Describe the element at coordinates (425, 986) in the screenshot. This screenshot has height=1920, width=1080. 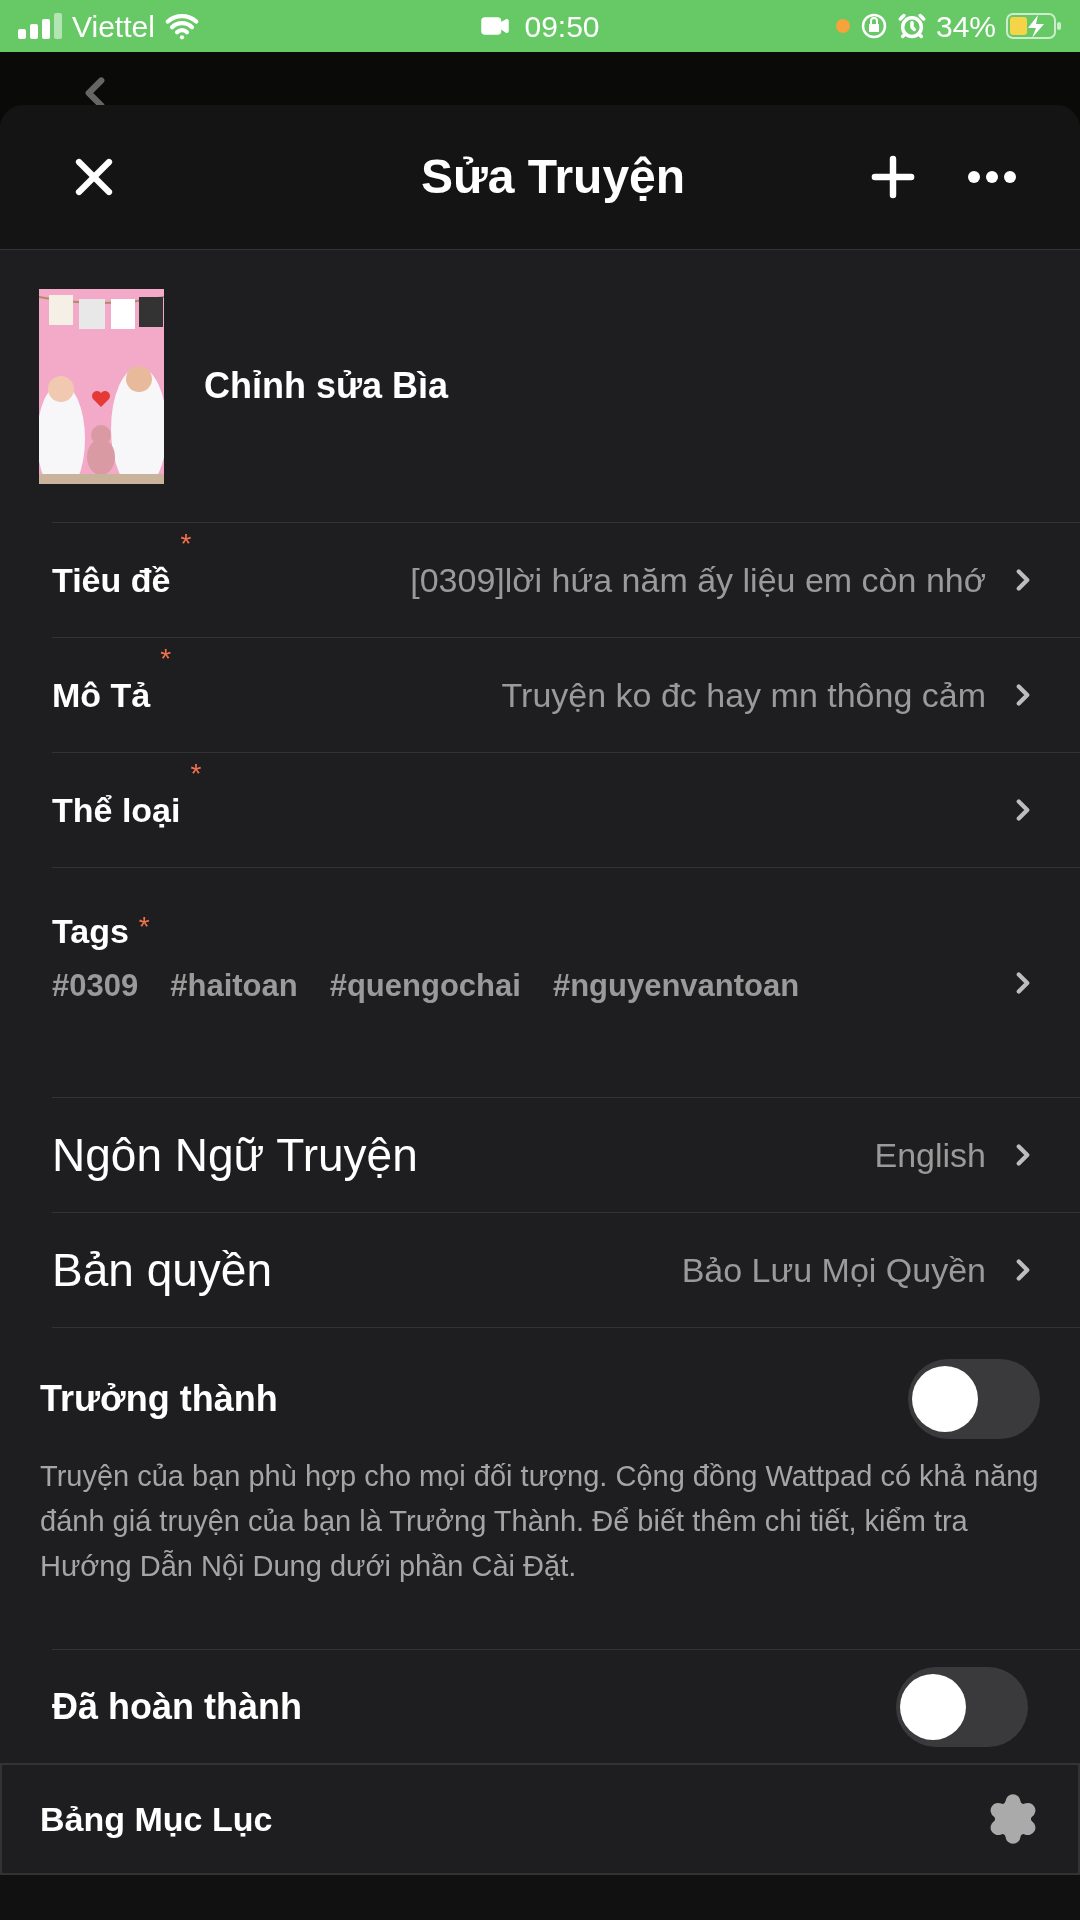
I see `tag: #quengochai` at that location.